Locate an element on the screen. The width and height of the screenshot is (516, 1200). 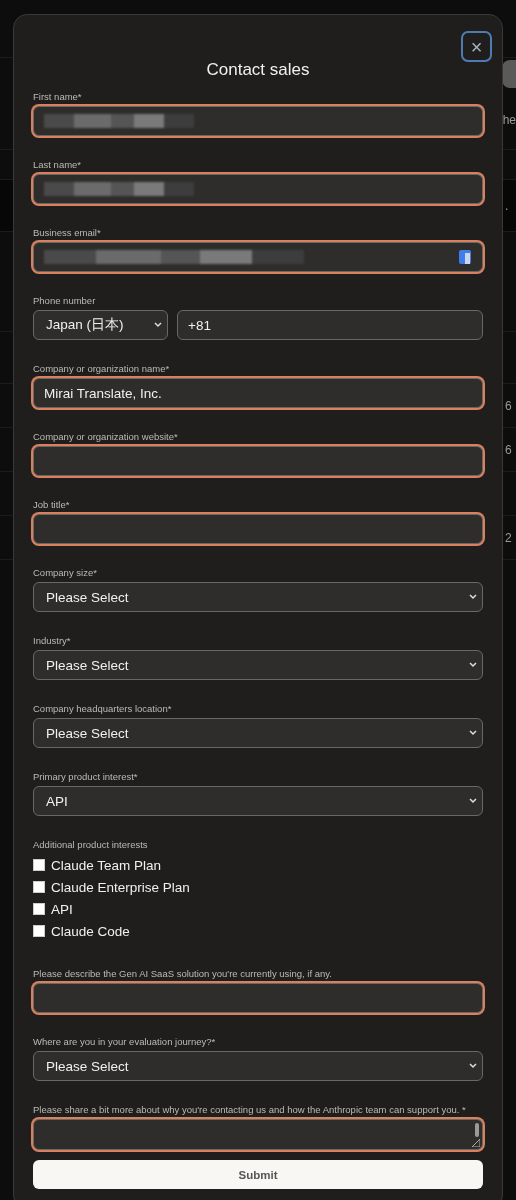
field-label: Industry* is located at coordinates (52, 641).